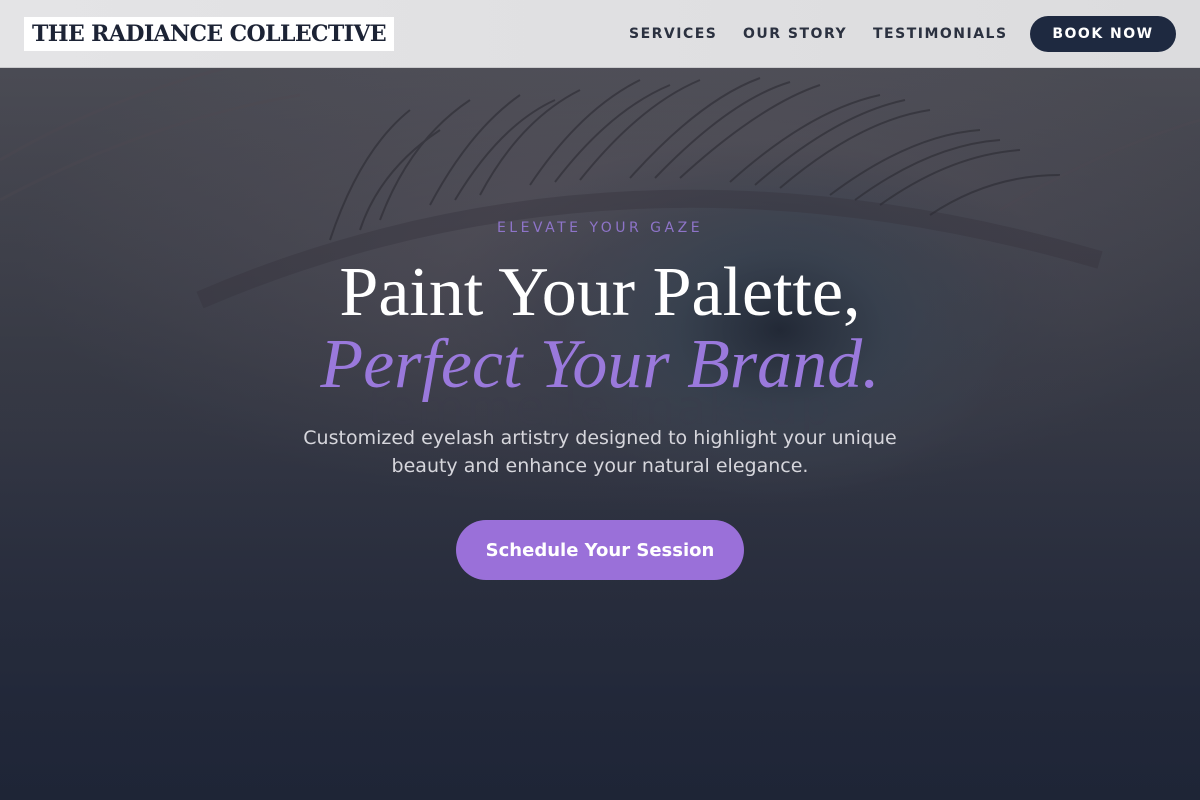 This screenshot has width=1200, height=800. I want to click on hero-eyebrow: ELEVATE YOUR GAZE, so click(600, 228).